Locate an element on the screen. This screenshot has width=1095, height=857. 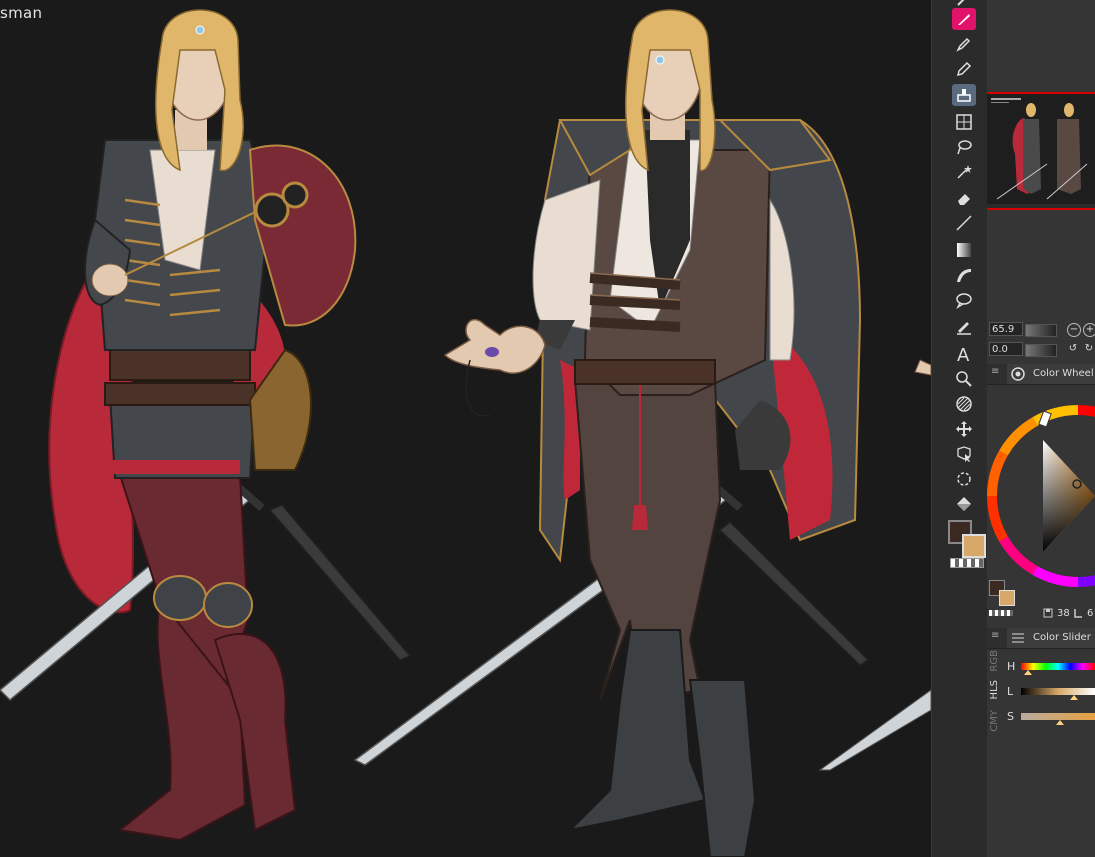
pencil-icon is located at coordinates (964, 69).